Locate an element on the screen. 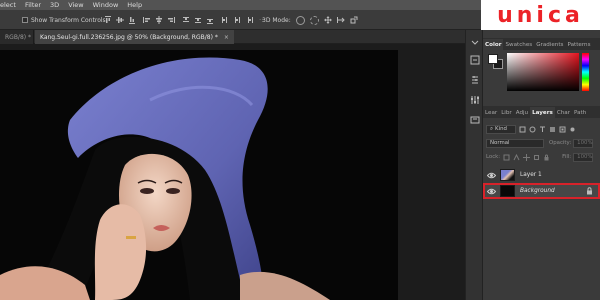 This screenshot has height=300, width=600. align-right-icon is located at coordinates (171, 20).